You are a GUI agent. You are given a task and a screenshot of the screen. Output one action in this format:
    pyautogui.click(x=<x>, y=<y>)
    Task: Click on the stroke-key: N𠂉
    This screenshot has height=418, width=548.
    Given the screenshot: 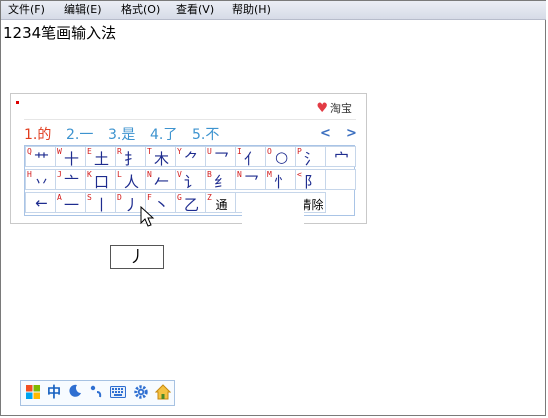 What is the action you would take?
    pyautogui.click(x=160, y=180)
    